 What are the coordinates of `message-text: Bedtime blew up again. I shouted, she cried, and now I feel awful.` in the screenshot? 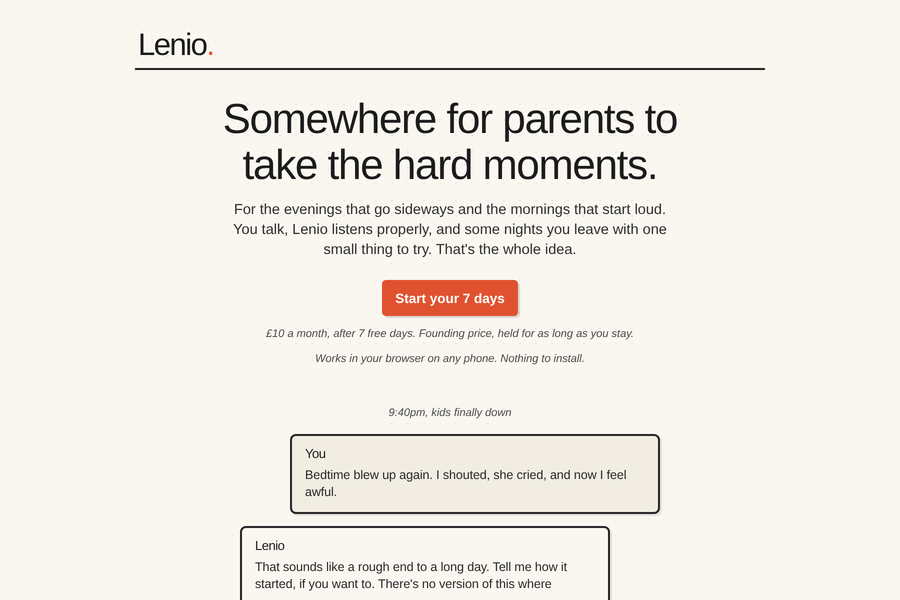 It's located at (466, 484).